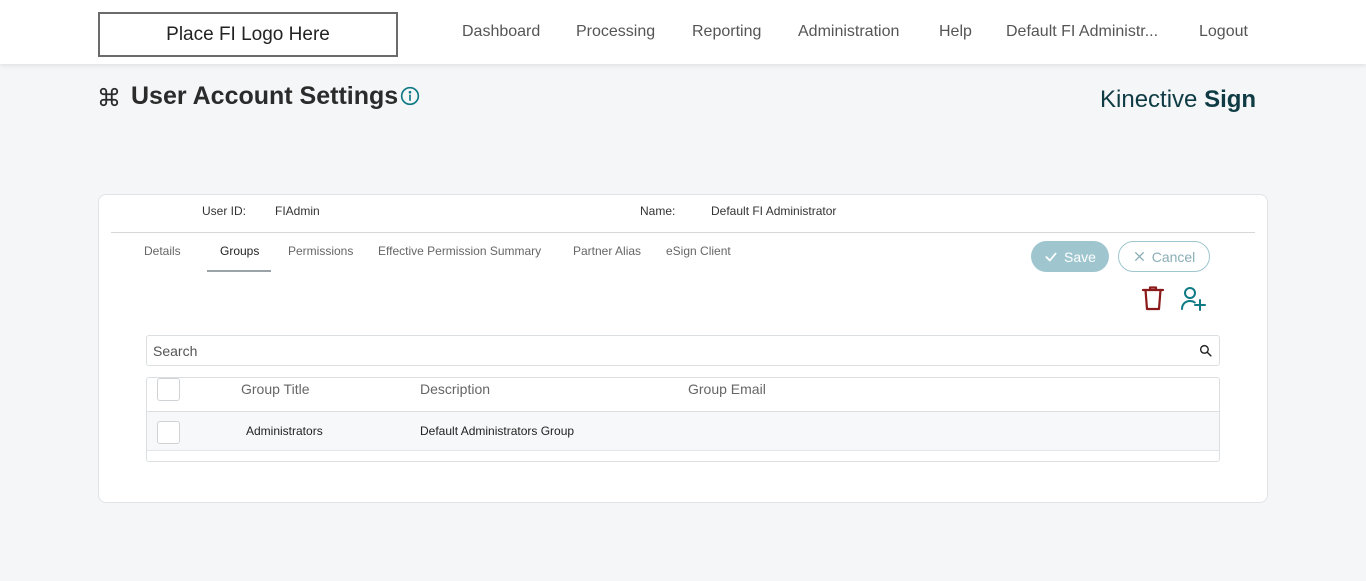  I want to click on user-id-label: User ID:, so click(224, 211).